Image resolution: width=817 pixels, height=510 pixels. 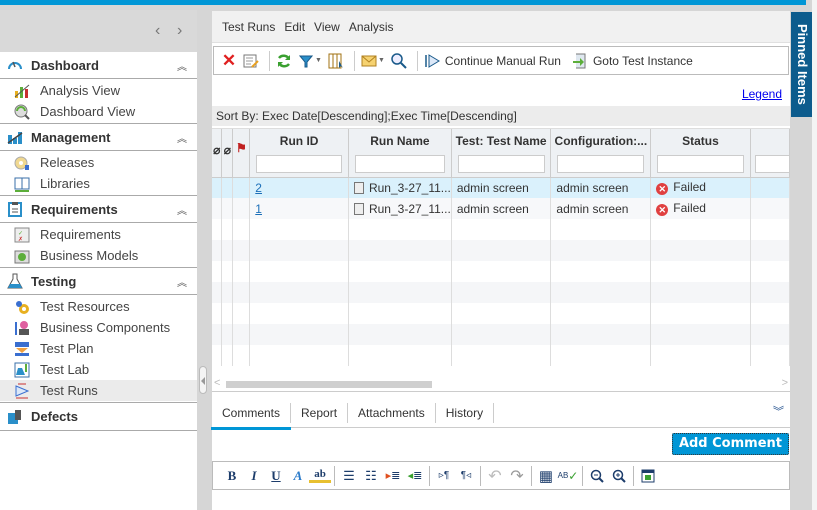 I want to click on select-columns-icon, so click(x=336, y=61).